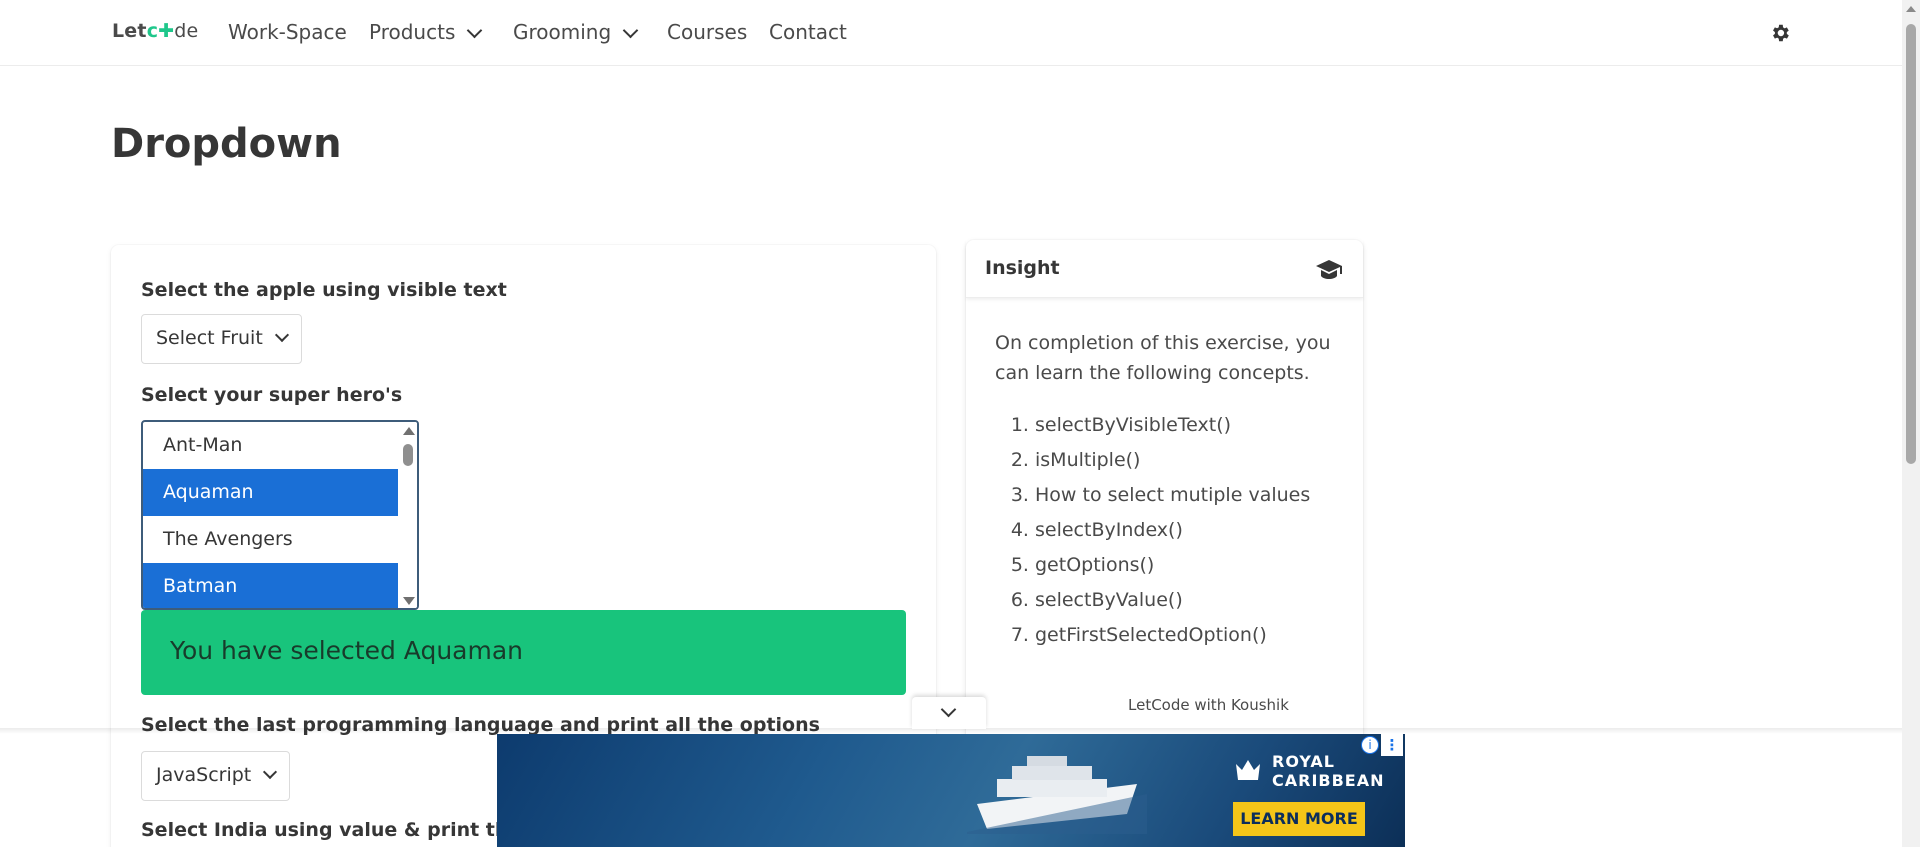 Image resolution: width=1920 pixels, height=847 pixels. Describe the element at coordinates (808, 32) in the screenshot. I see `nav-item-contact: Contact` at that location.